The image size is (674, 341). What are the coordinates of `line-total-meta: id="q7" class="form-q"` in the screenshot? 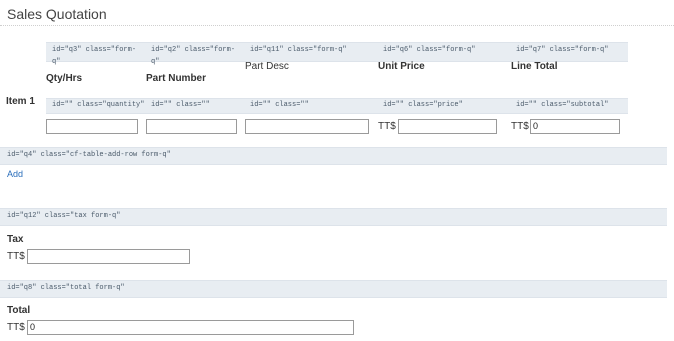 It's located at (562, 50).